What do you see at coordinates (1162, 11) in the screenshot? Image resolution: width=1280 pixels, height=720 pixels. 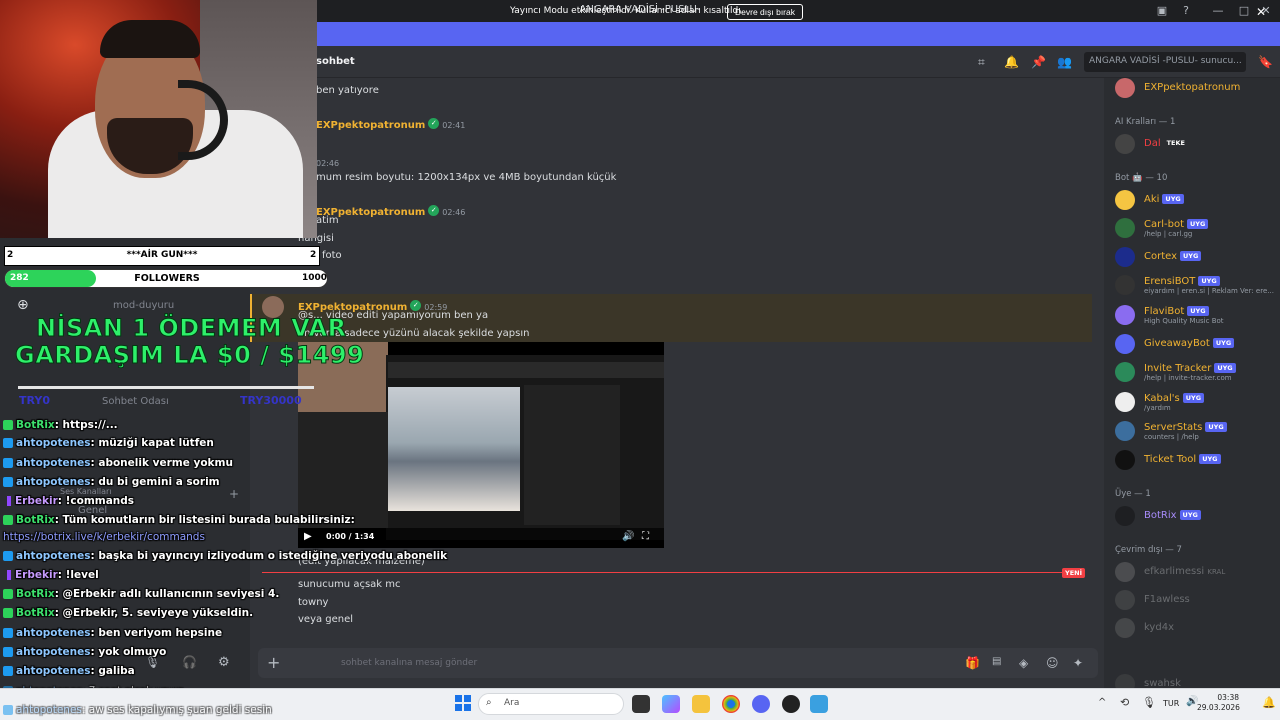 I see `inbox-icon: ▣` at bounding box center [1162, 11].